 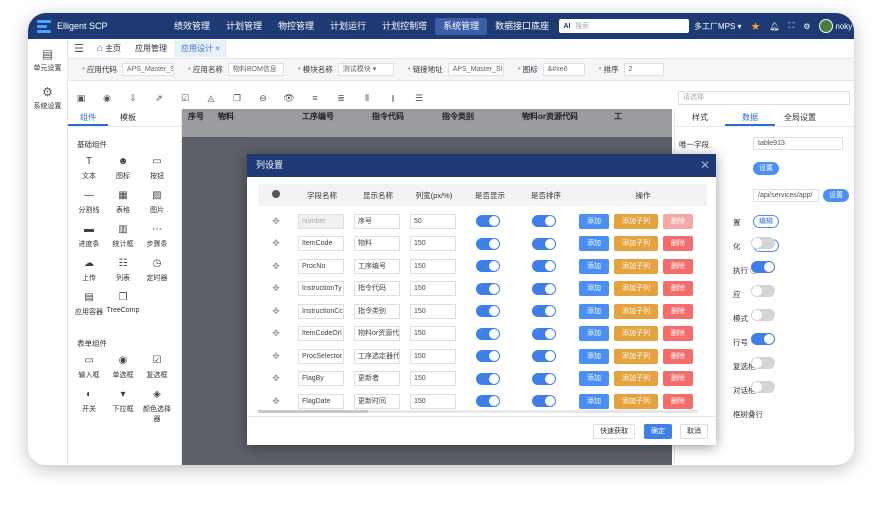 I want to click on component-item: ◷ 定时器, so click(x=157, y=275).